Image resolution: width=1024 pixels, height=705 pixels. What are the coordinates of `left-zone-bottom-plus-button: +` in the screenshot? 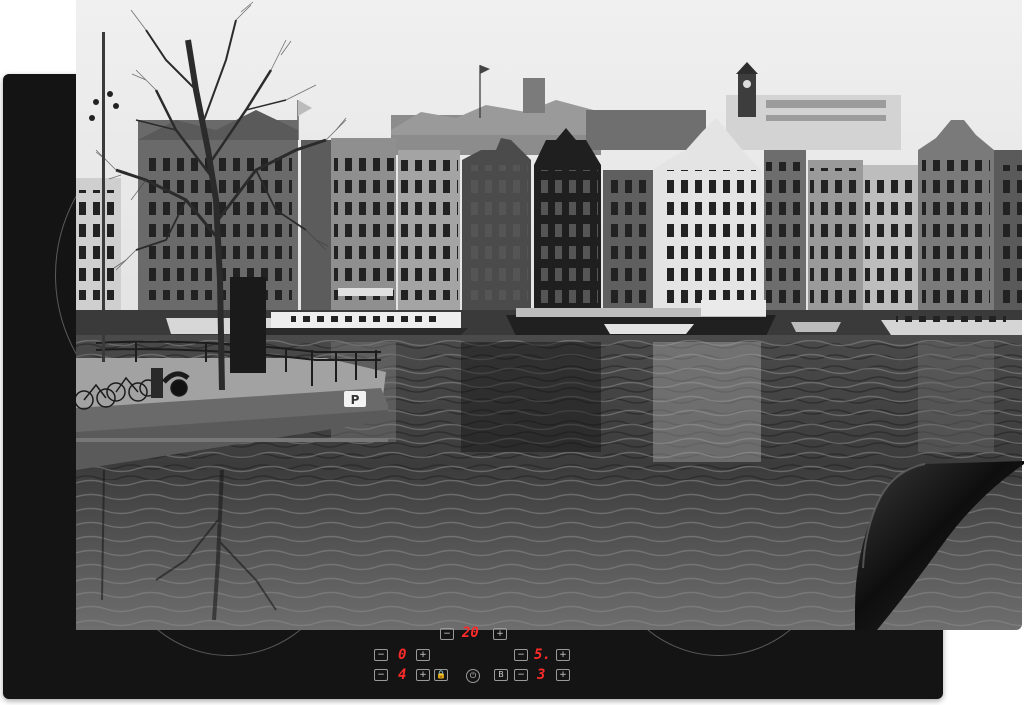 It's located at (423, 675).